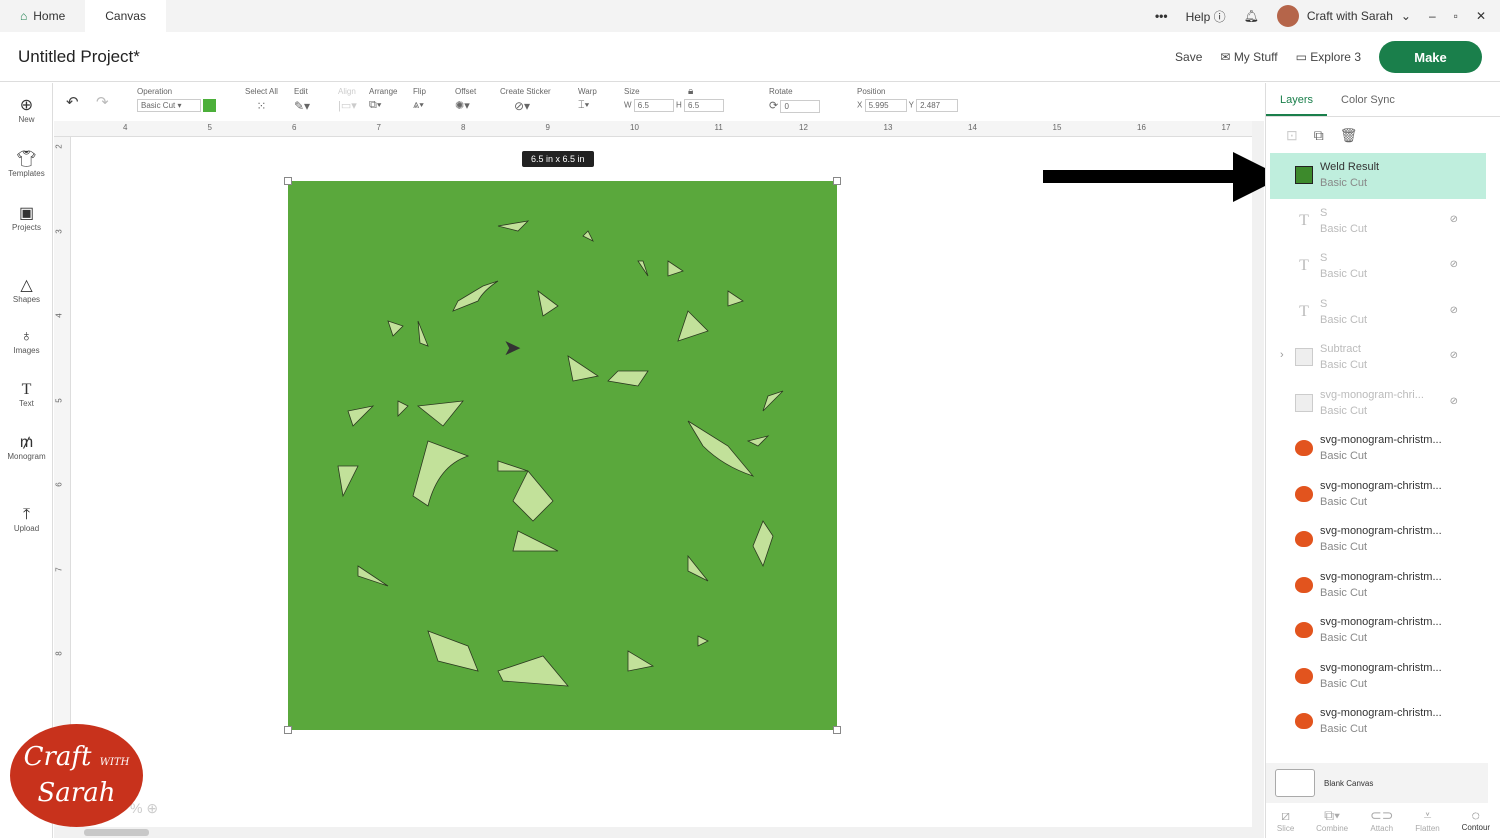 This screenshot has height=838, width=1500. What do you see at coordinates (774, 106) in the screenshot?
I see `rotate-icon: ⟳` at bounding box center [774, 106].